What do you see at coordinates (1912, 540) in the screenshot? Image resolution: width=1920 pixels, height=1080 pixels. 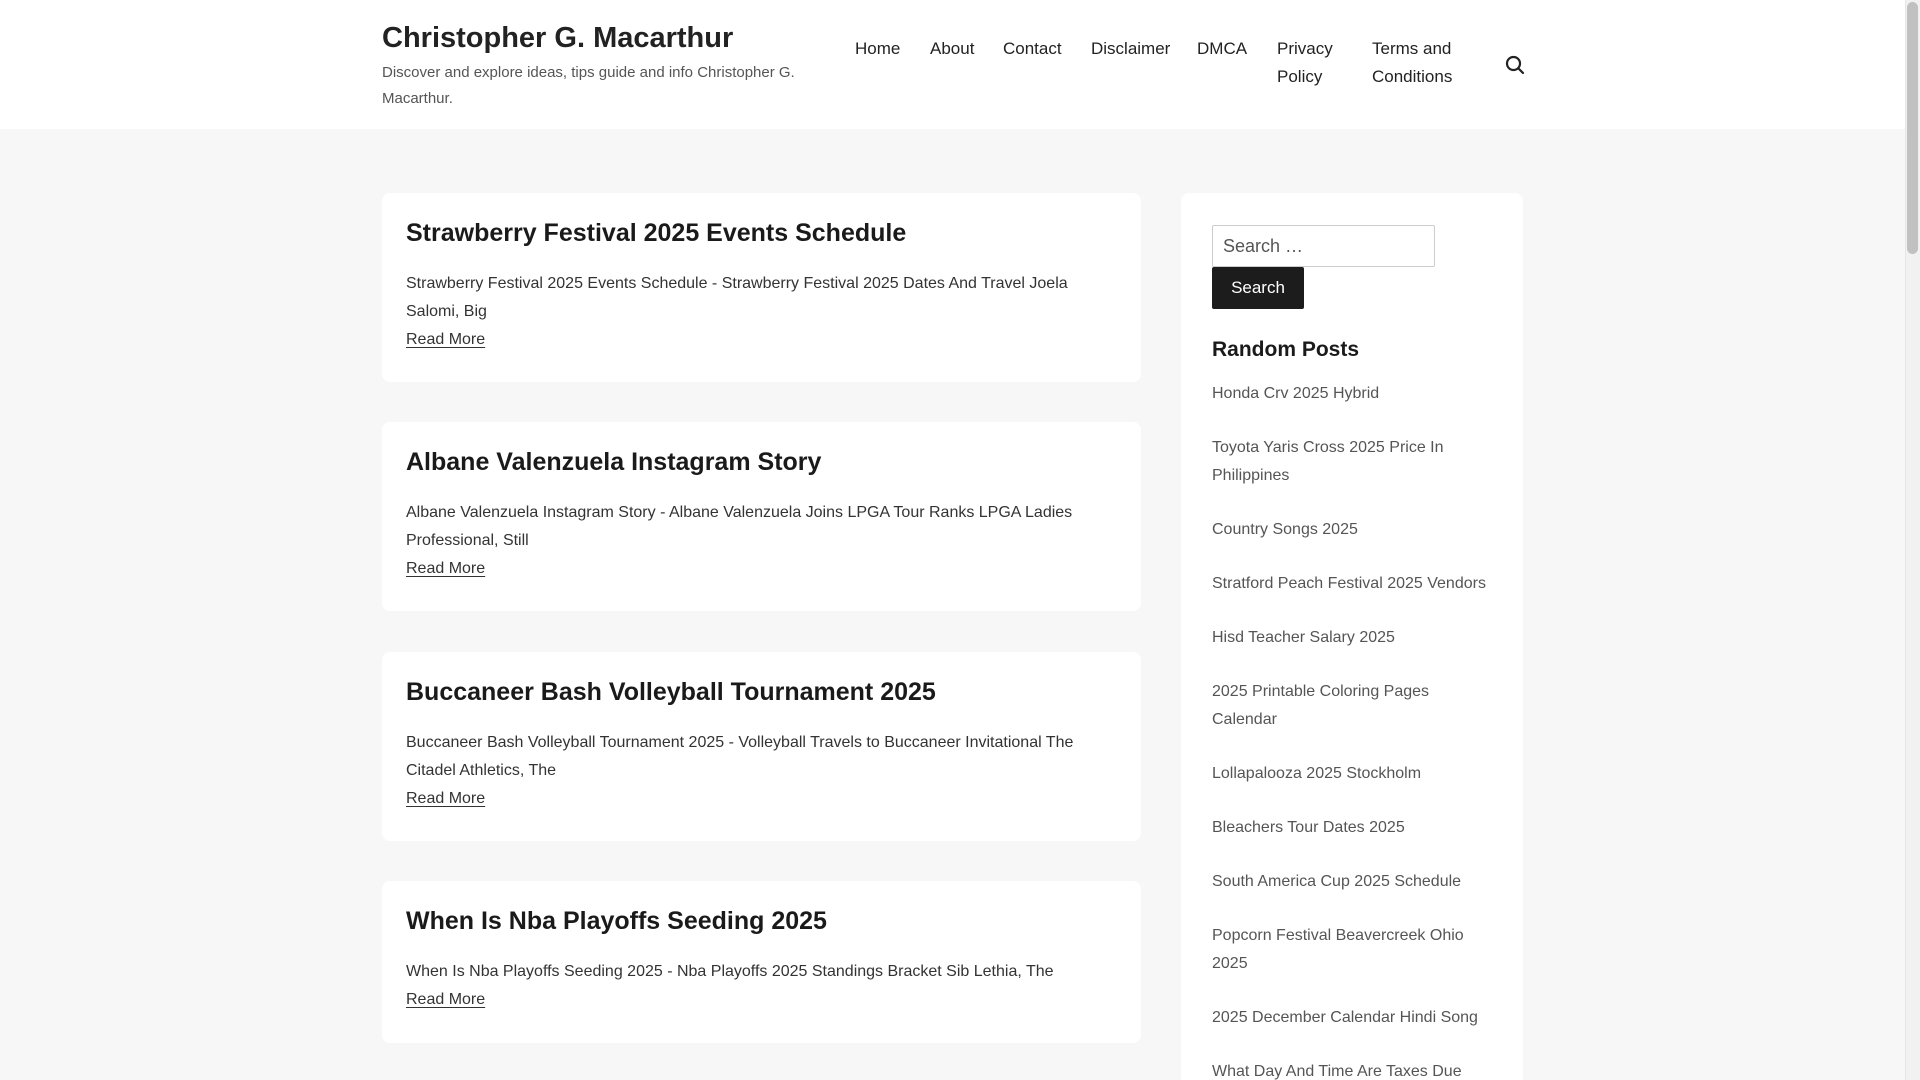 I see `scrollbar` at bounding box center [1912, 540].